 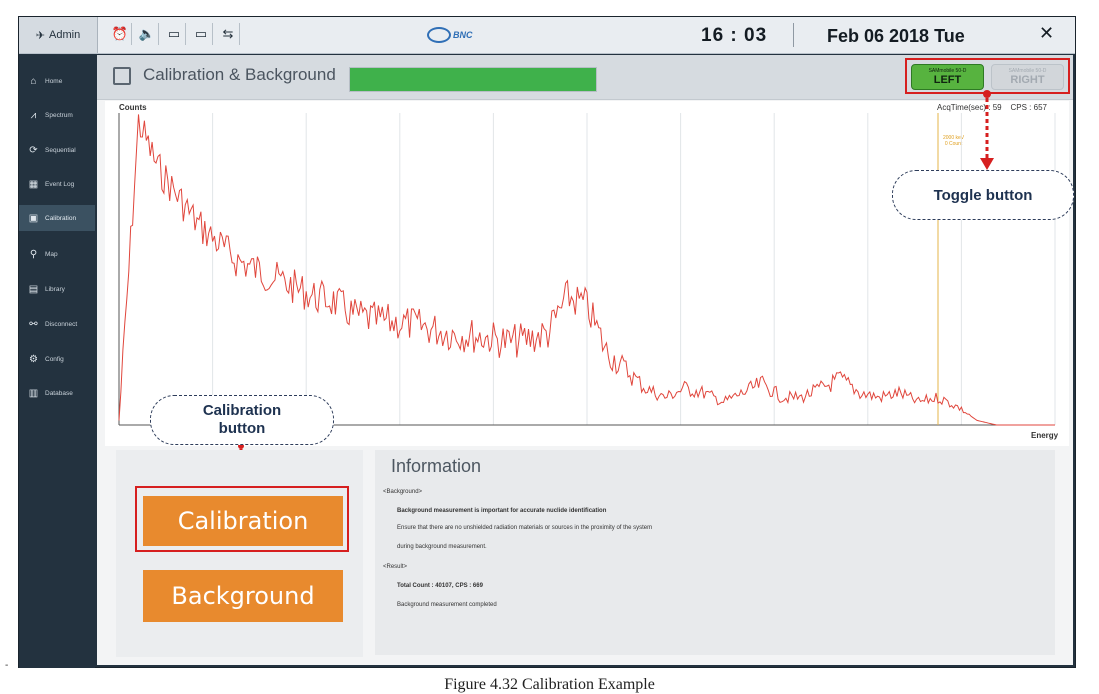 I want to click on disconnect-icon: ⚯, so click(x=33, y=324).